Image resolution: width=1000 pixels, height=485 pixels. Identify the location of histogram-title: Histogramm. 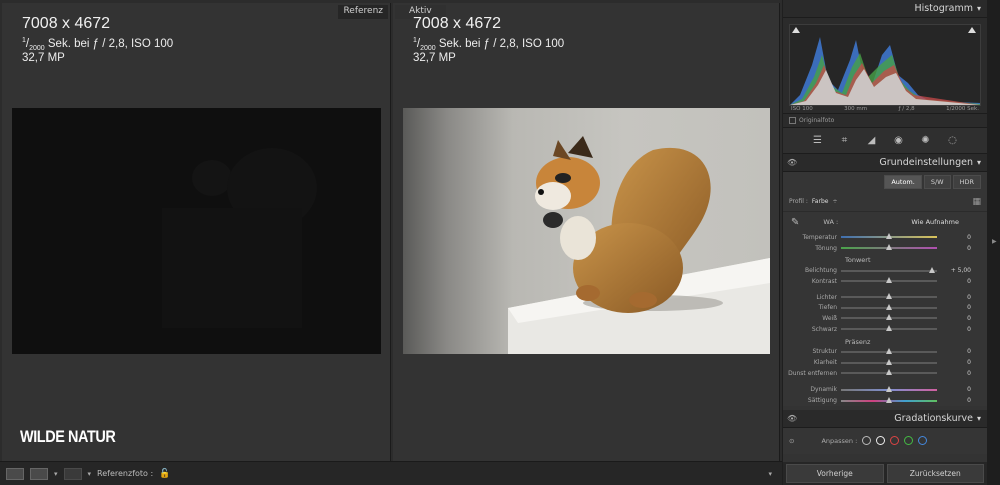
(943, 8).